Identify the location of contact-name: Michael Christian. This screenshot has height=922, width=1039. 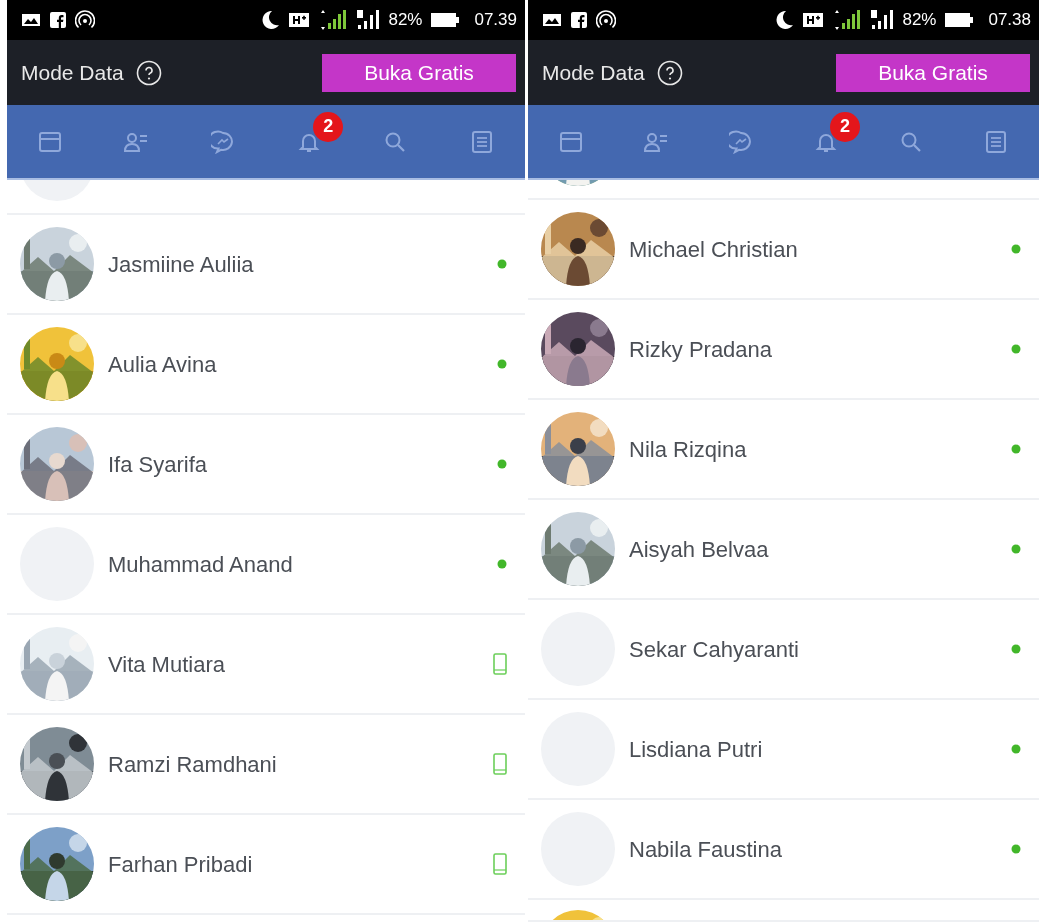
(713, 249).